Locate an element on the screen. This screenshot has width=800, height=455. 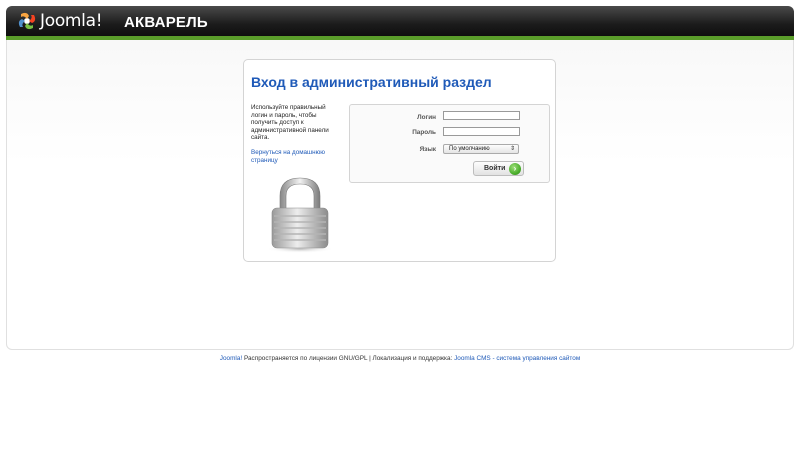
login-form: Логин Пароль Язык По умолчанию ⇕ Войти › is located at coordinates (449, 143).